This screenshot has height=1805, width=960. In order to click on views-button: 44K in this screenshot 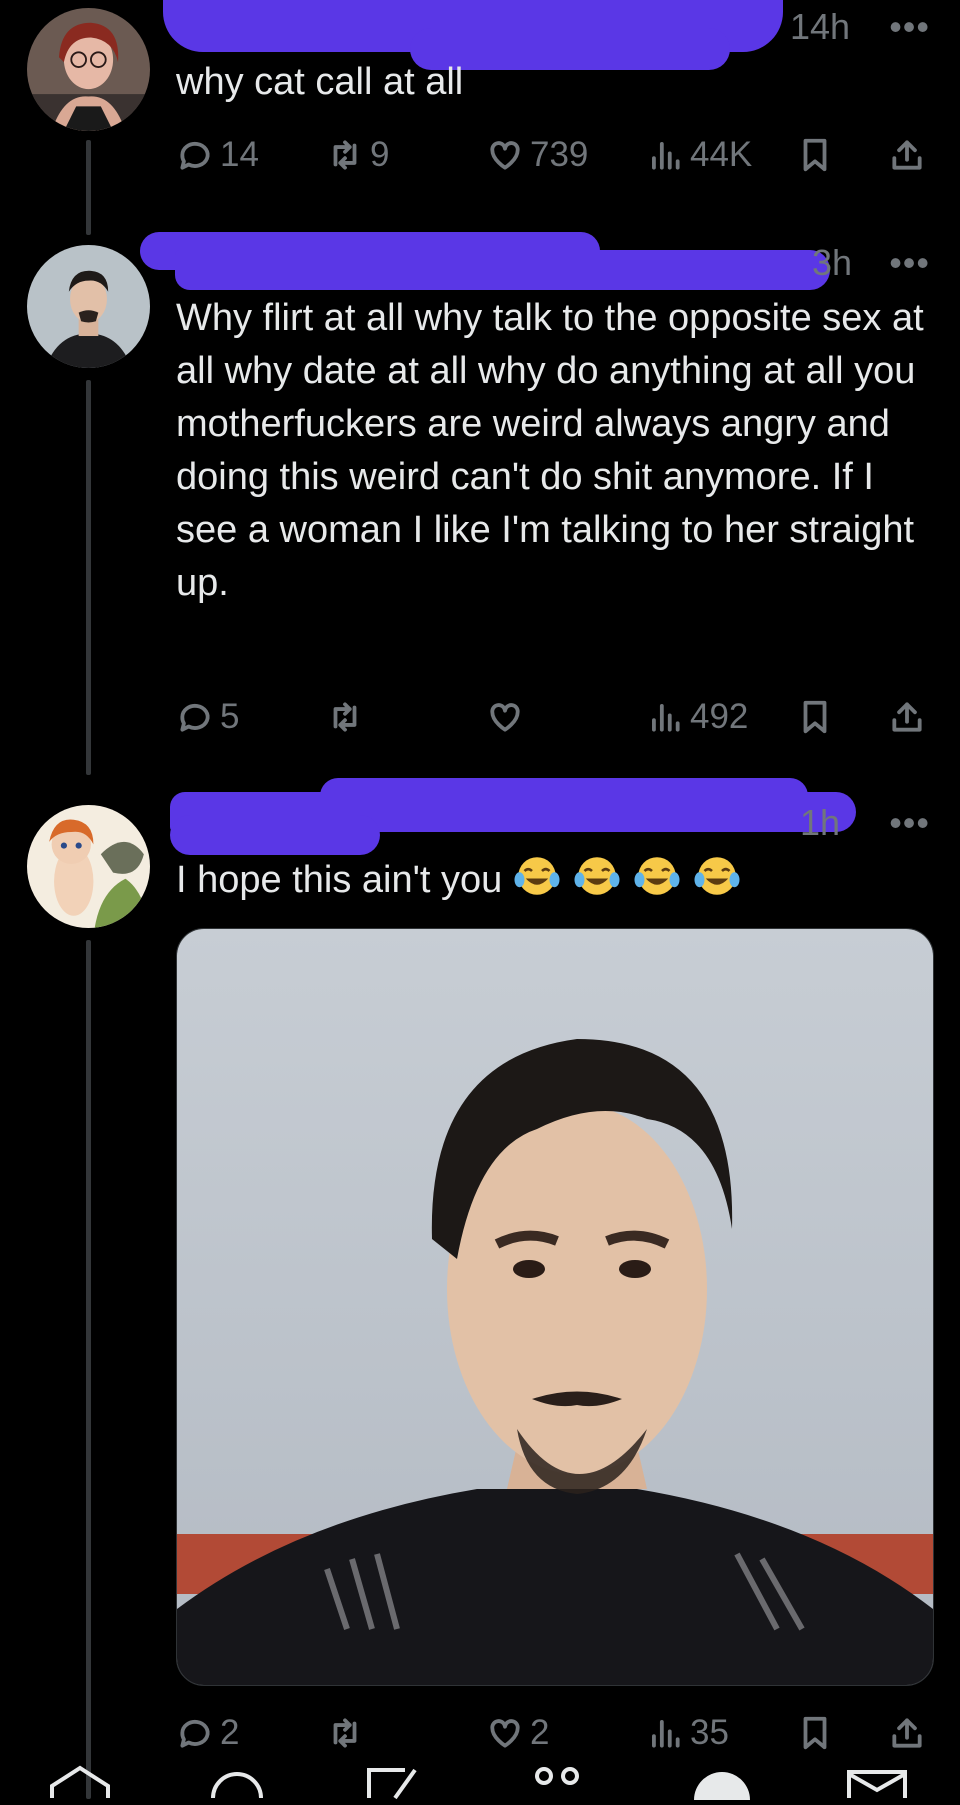, I will do `click(699, 155)`.